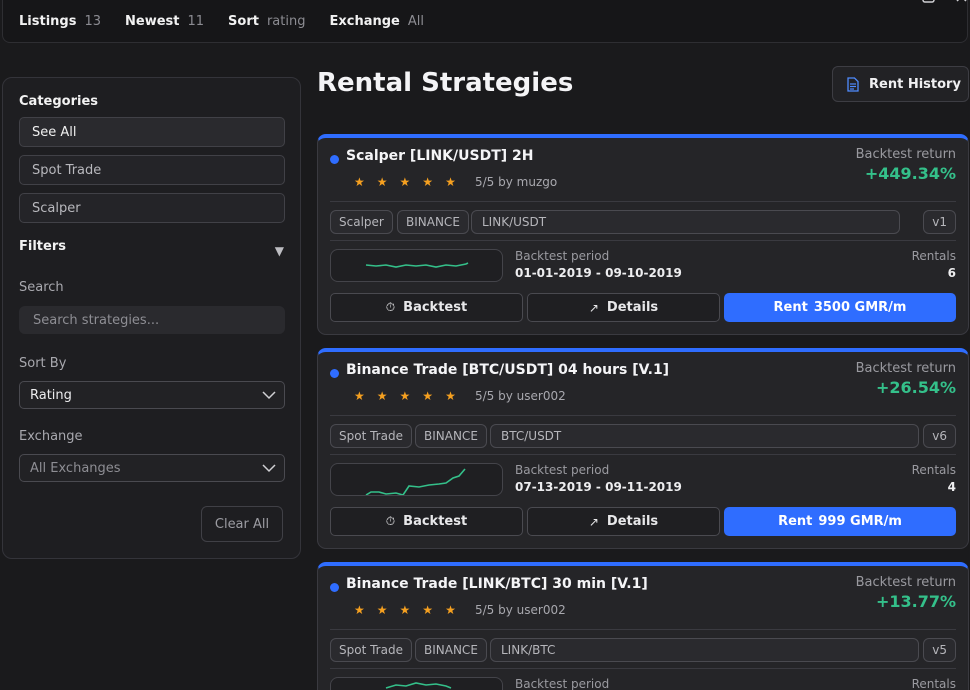 This screenshot has height=690, width=970. I want to click on stat-newest: Newest 11, so click(164, 21).